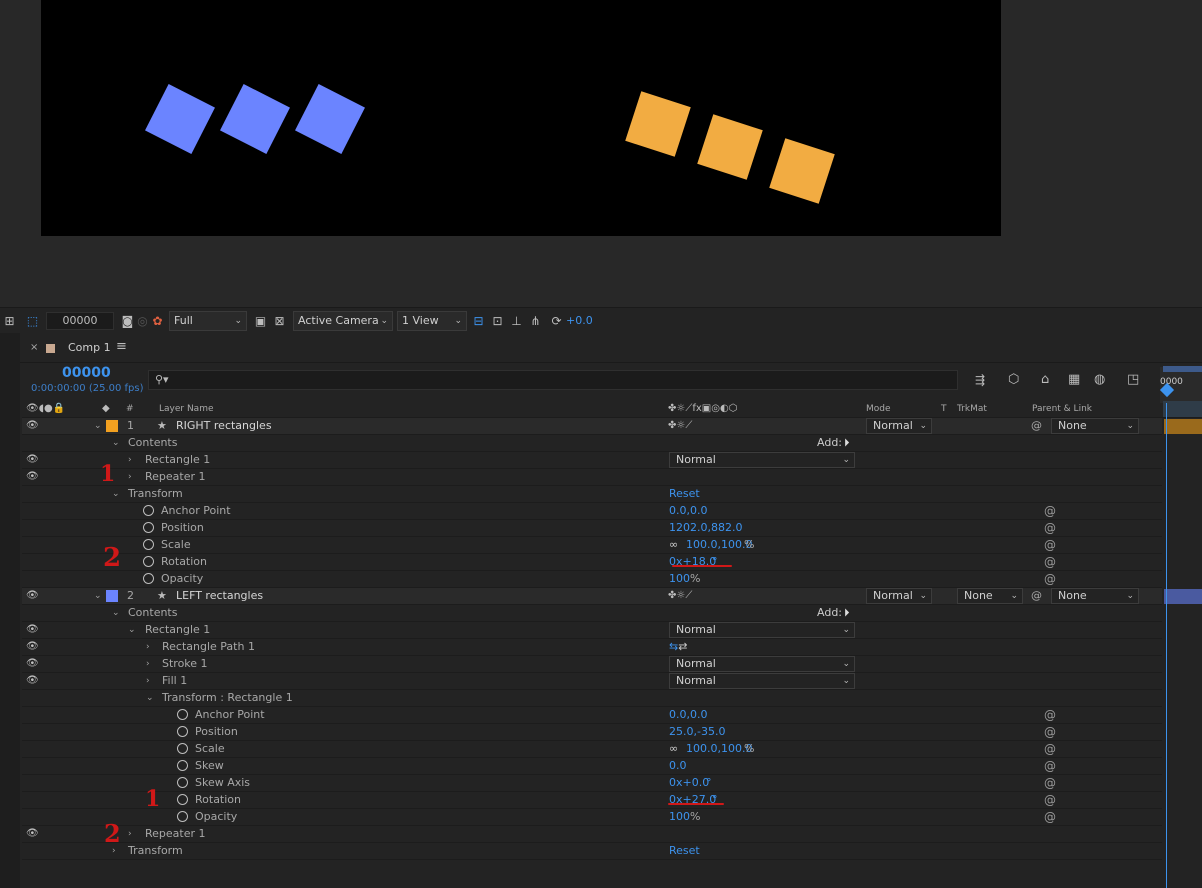  What do you see at coordinates (556, 321) in the screenshot?
I see `reset-exposure-icon: ⟳` at bounding box center [556, 321].